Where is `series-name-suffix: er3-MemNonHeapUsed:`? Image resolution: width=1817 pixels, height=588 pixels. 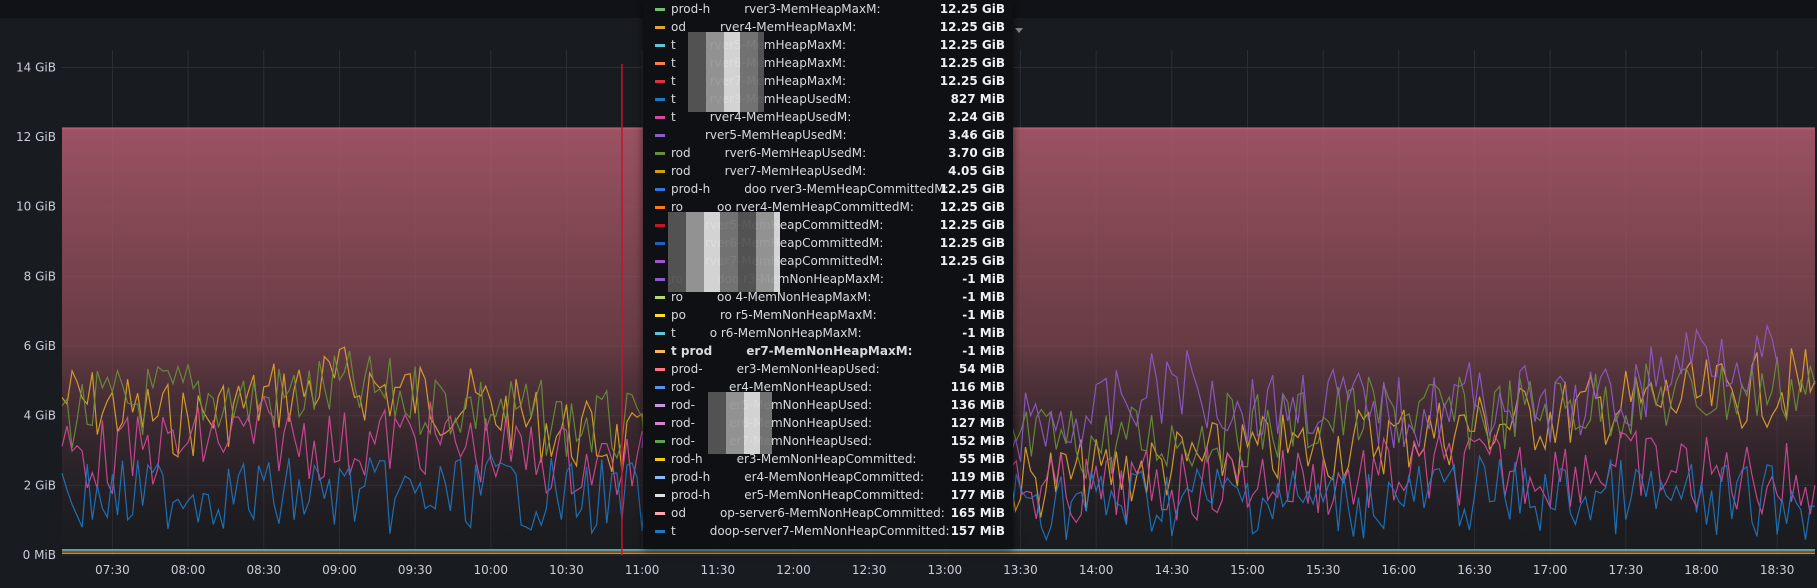
series-name-suffix: er3-MemNonHeapUsed: is located at coordinates (808, 369).